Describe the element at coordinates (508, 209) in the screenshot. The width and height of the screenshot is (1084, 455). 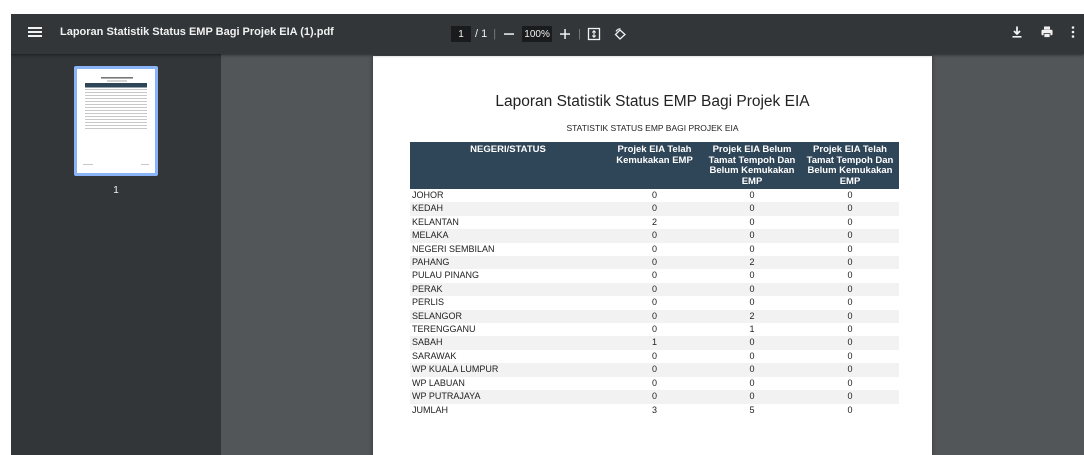
I see `state-name-cell: KEDAH` at that location.